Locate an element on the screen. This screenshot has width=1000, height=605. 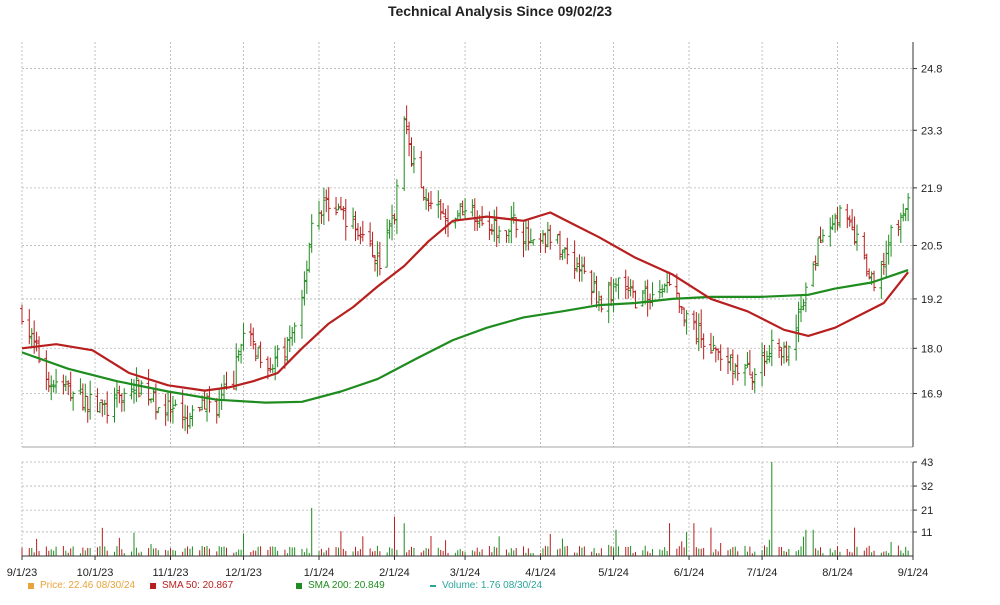
x-tick-label: 4/1/24 is located at coordinates (540, 573).